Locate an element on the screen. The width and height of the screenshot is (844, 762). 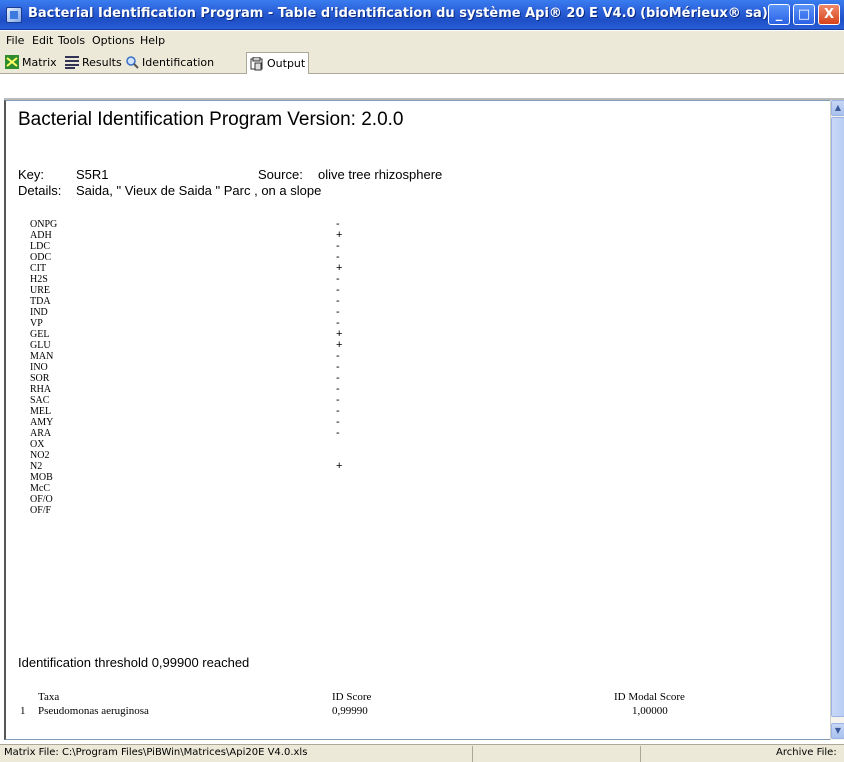
matrix-label: Matrix is located at coordinates (39, 62).